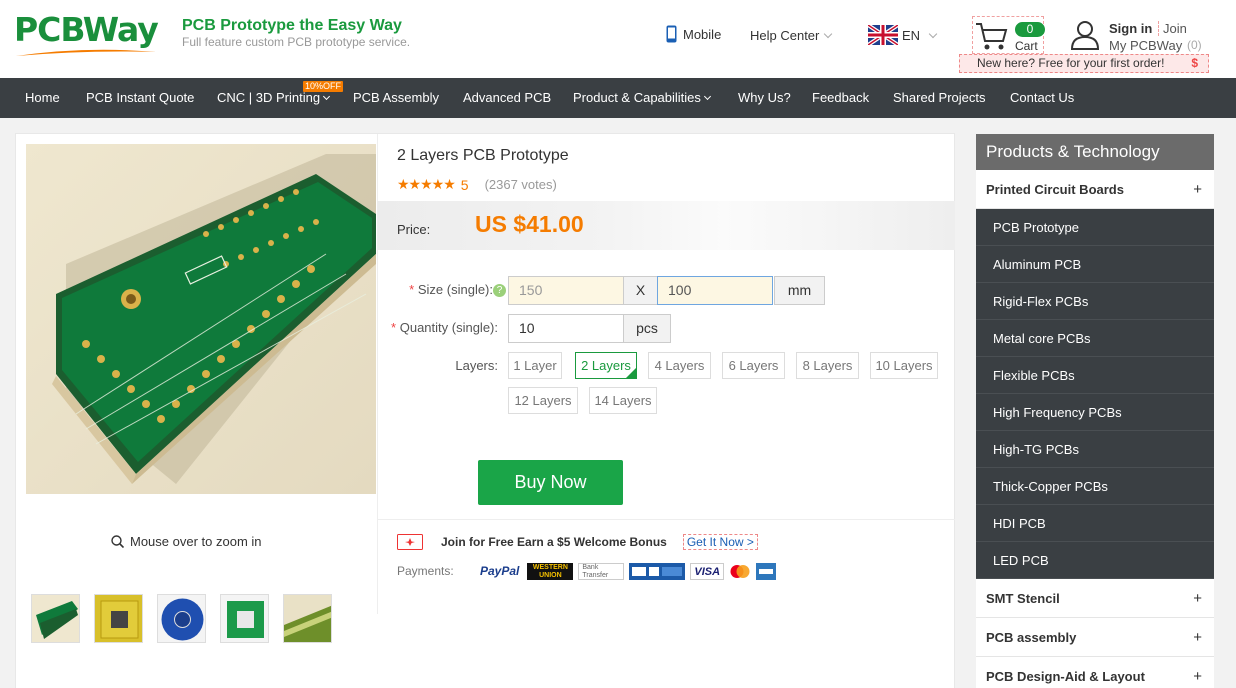  What do you see at coordinates (631, 373) in the screenshot?
I see `selected-check-icon` at bounding box center [631, 373].